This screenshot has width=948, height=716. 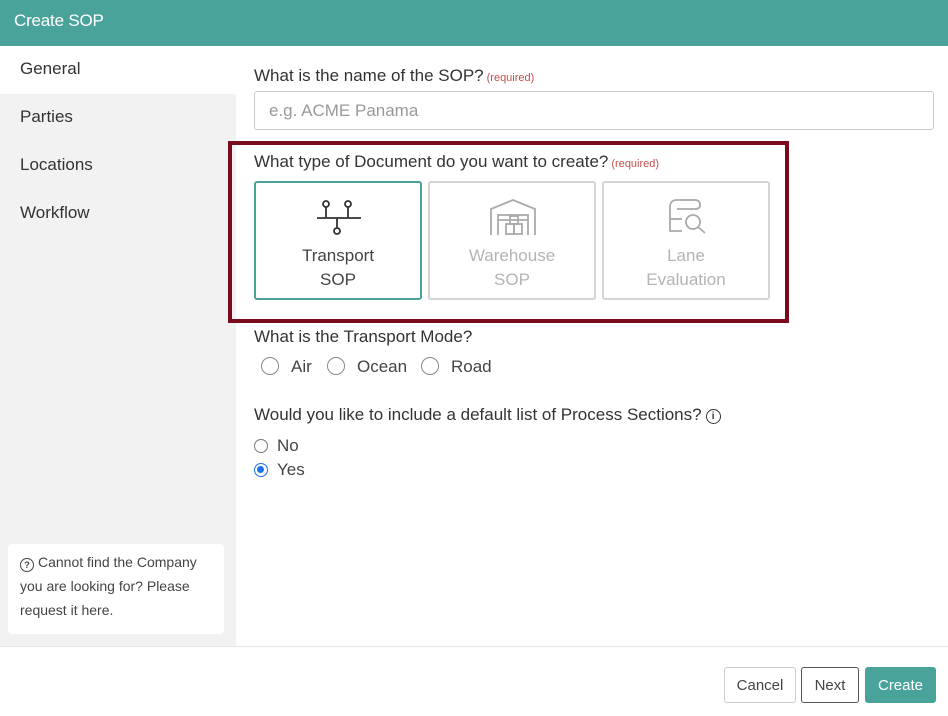 I want to click on sidebar-item-label: General, so click(x=50, y=68).